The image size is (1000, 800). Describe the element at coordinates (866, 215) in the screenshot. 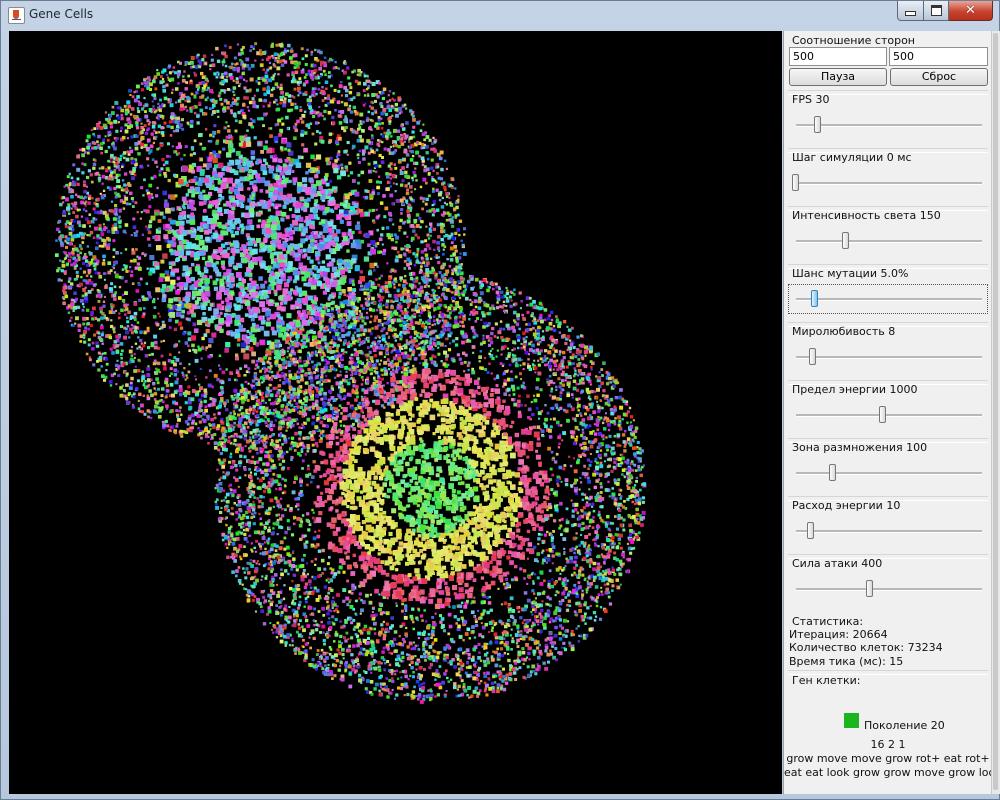

I see `light-intensity-label: Интенсивность света 150` at that location.